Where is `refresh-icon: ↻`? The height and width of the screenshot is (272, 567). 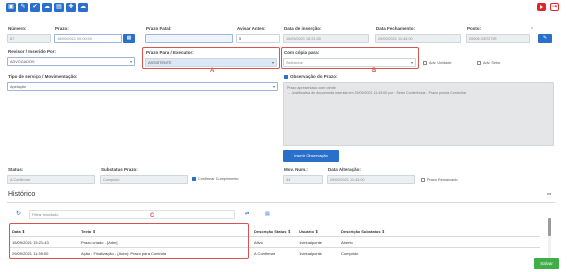 refresh-icon: ↻ is located at coordinates (18, 213).